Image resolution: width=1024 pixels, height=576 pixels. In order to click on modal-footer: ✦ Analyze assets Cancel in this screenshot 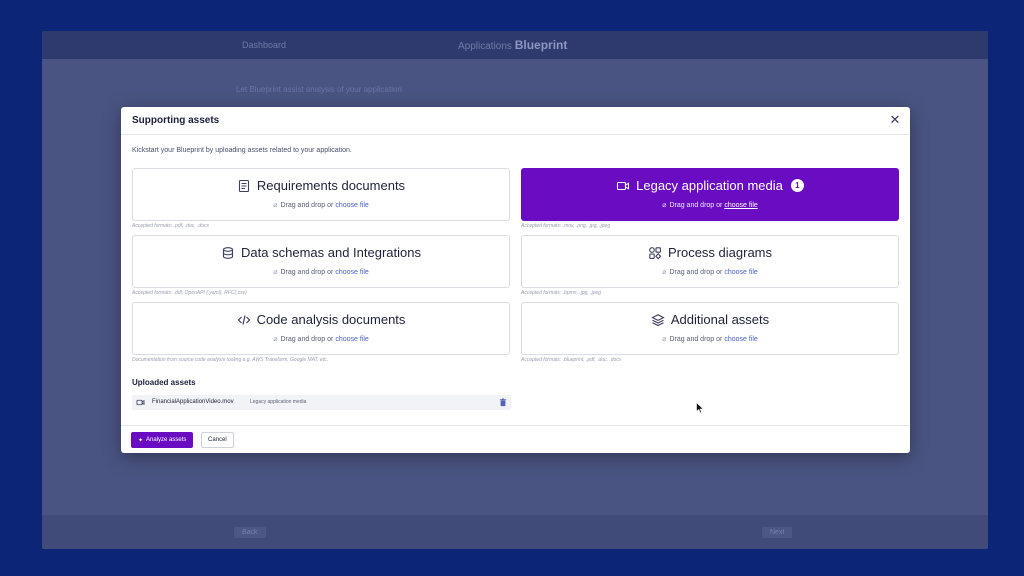, I will do `click(515, 439)`.